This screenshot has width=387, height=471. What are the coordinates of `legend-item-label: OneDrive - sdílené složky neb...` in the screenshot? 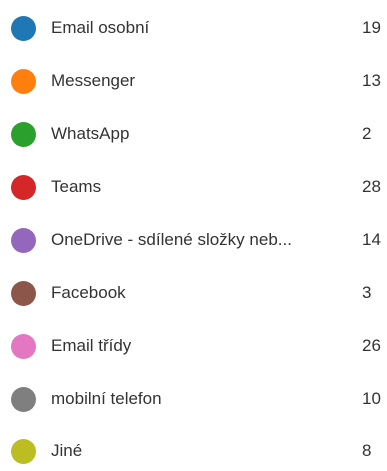 It's located at (171, 239).